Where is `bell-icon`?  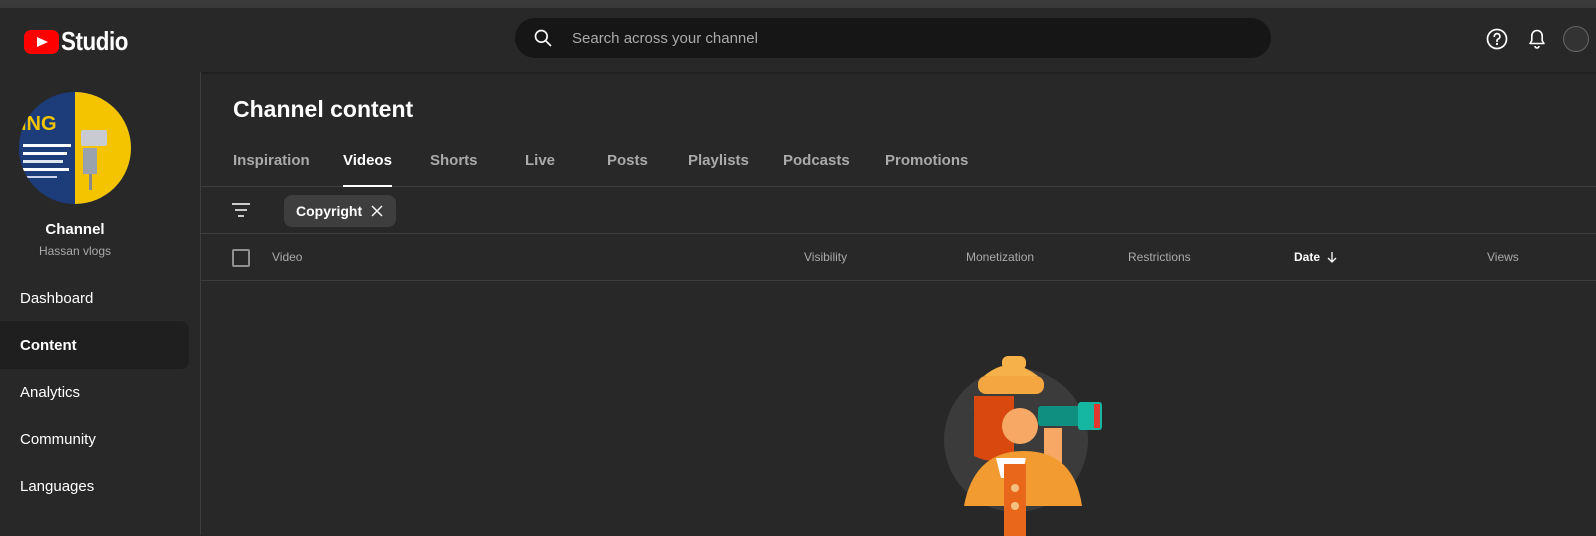 bell-icon is located at coordinates (1537, 39).